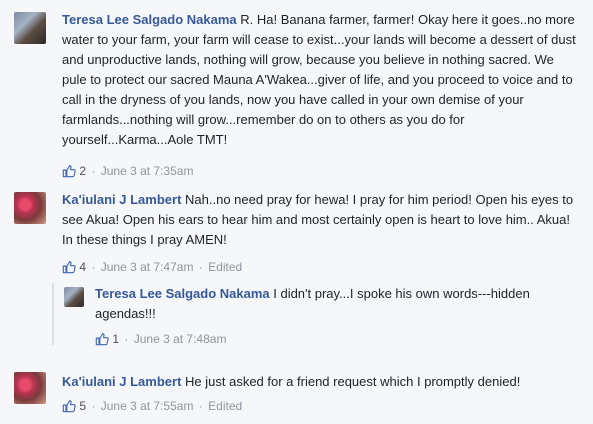 Image resolution: width=593 pixels, height=424 pixels. I want to click on comment-meta: 1 · June 3 at 7:48am, so click(160, 339).